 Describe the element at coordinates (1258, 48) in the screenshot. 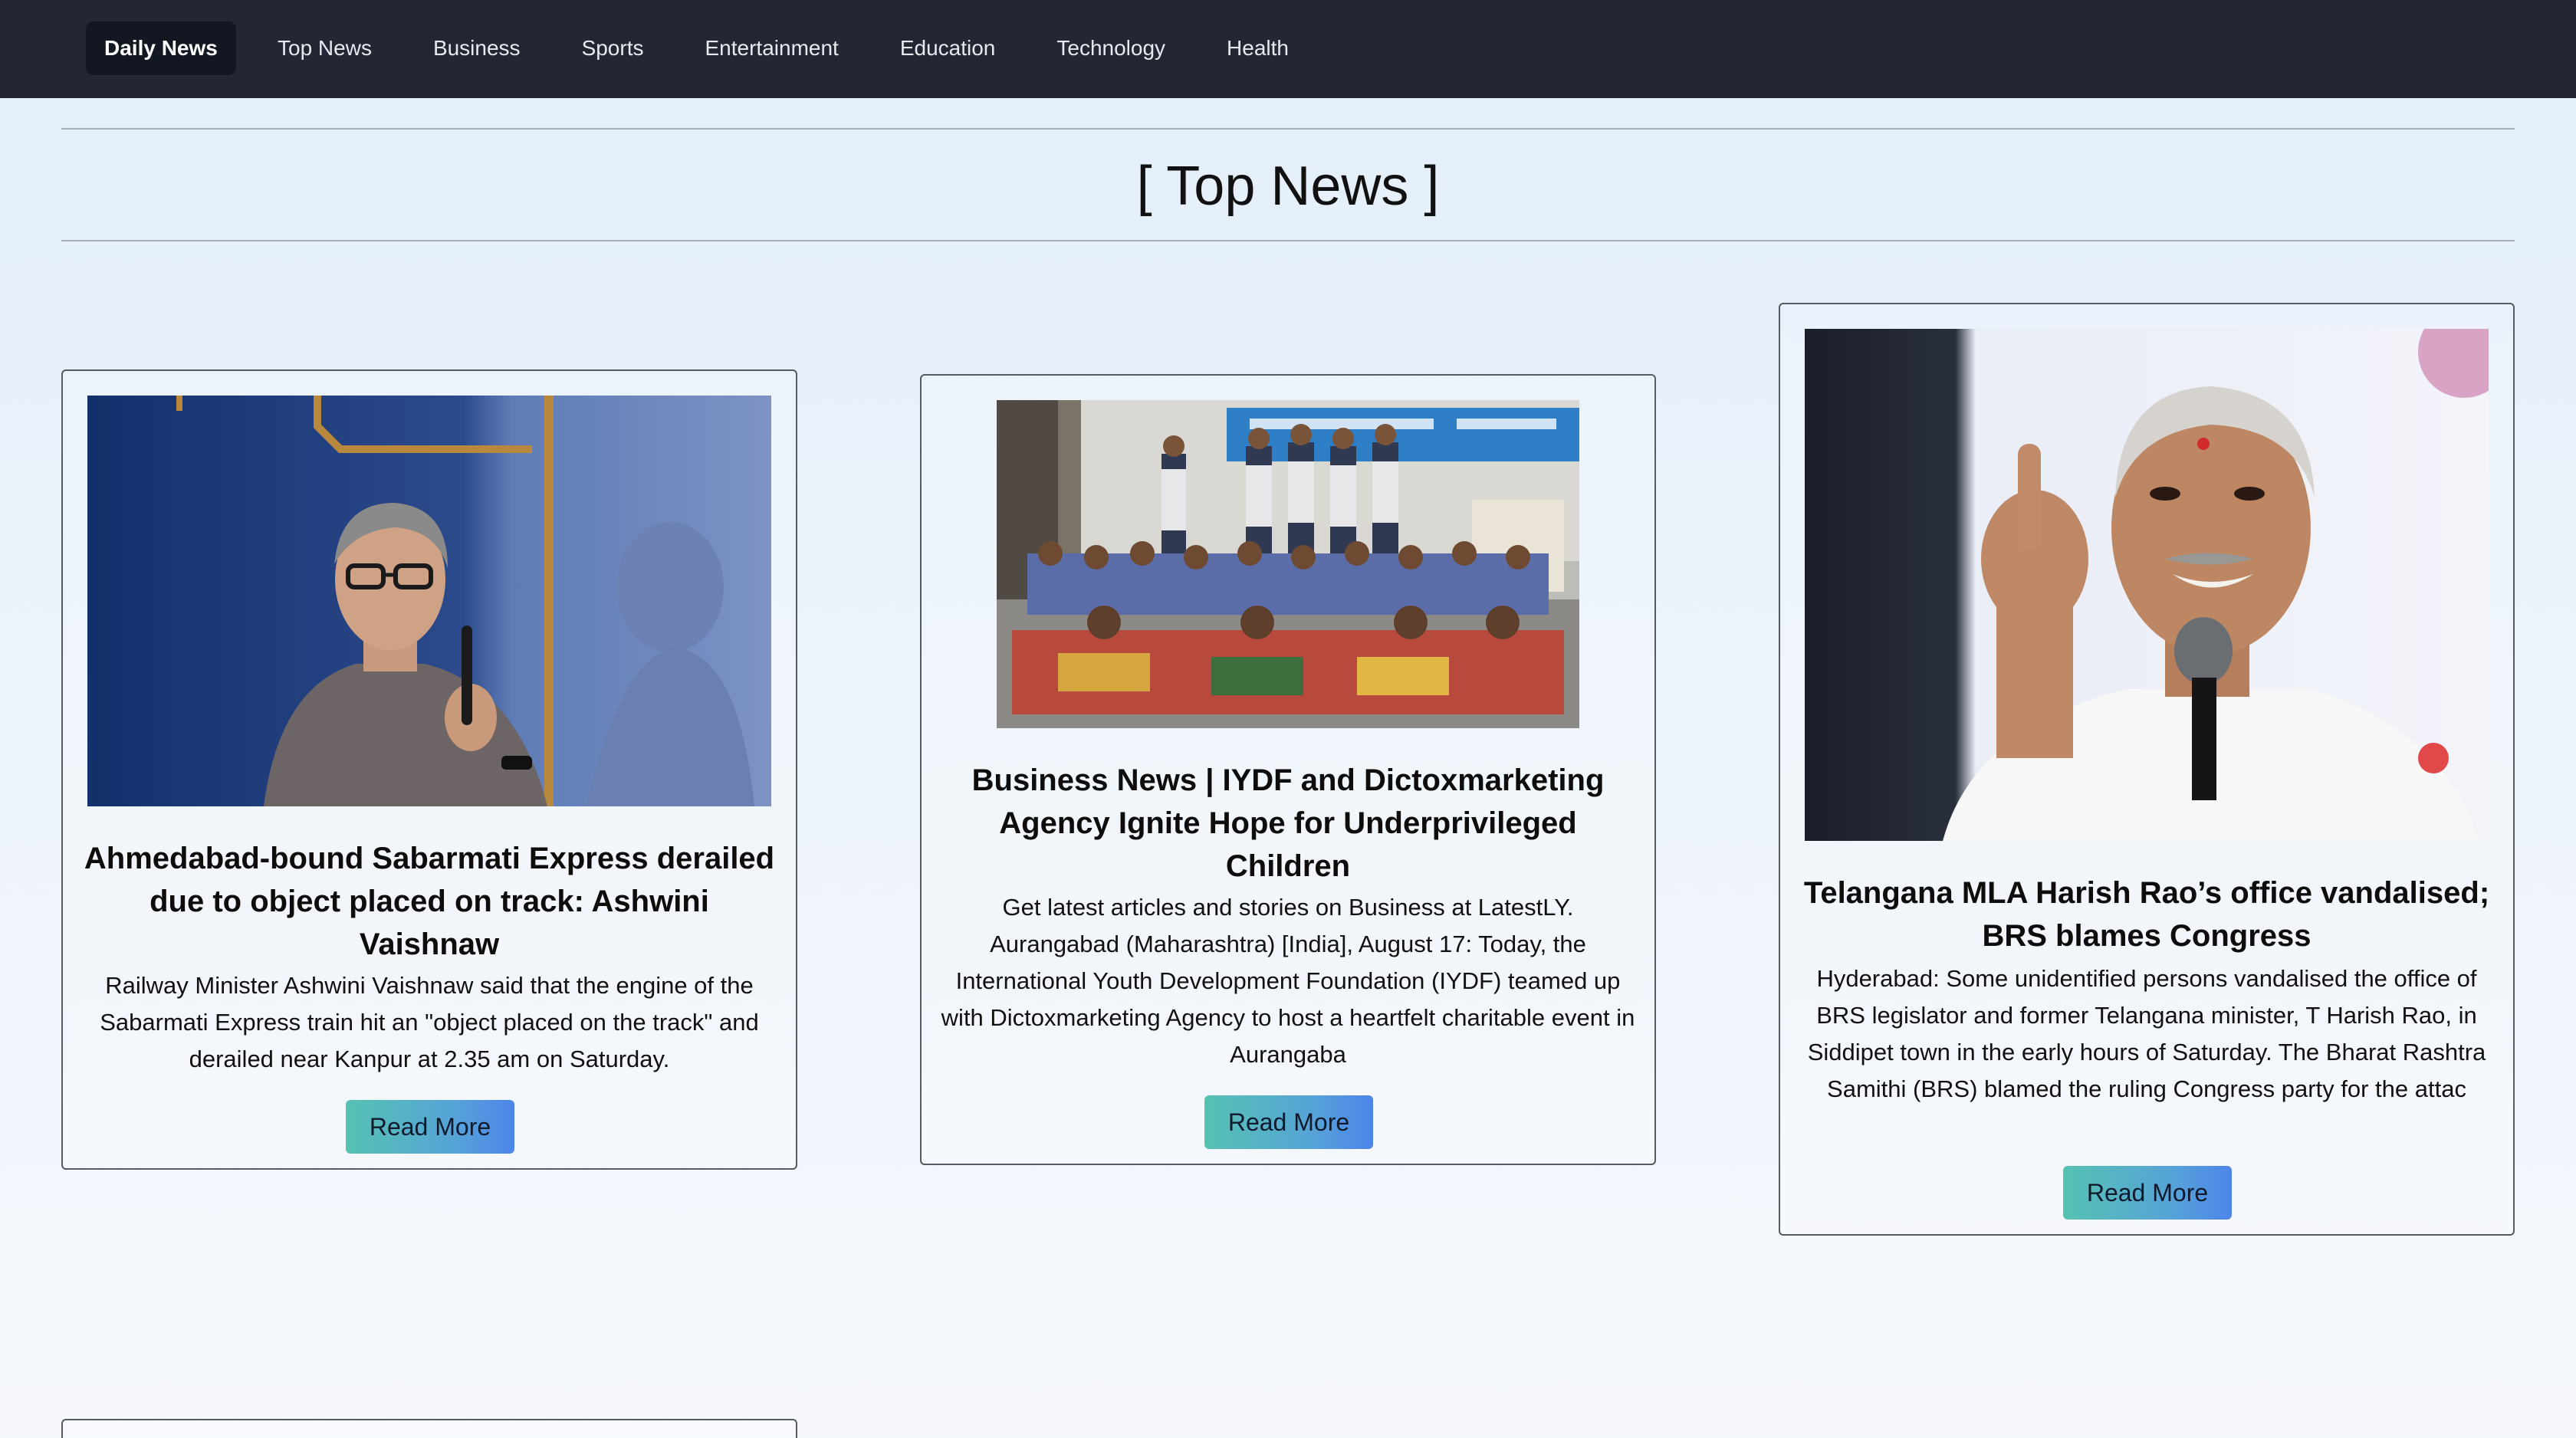

I see `nav-link-health: Health` at that location.